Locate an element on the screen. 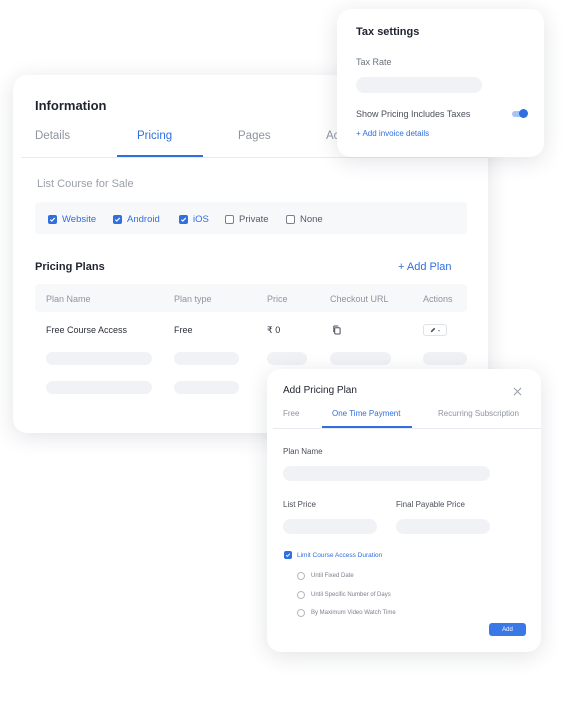  checkbox-android: Android is located at coordinates (136, 219).